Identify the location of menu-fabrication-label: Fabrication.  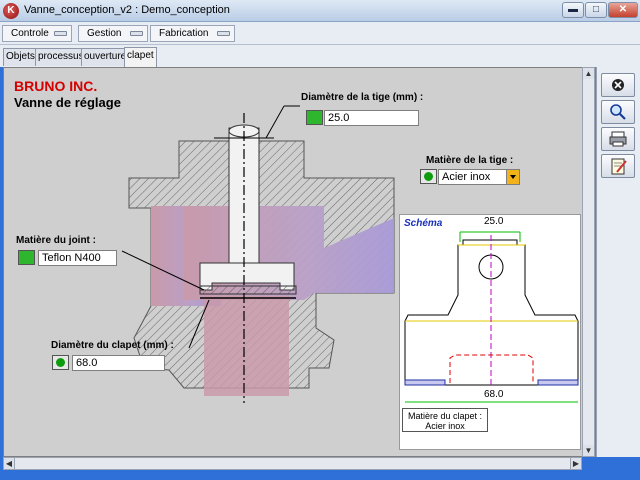
(184, 33).